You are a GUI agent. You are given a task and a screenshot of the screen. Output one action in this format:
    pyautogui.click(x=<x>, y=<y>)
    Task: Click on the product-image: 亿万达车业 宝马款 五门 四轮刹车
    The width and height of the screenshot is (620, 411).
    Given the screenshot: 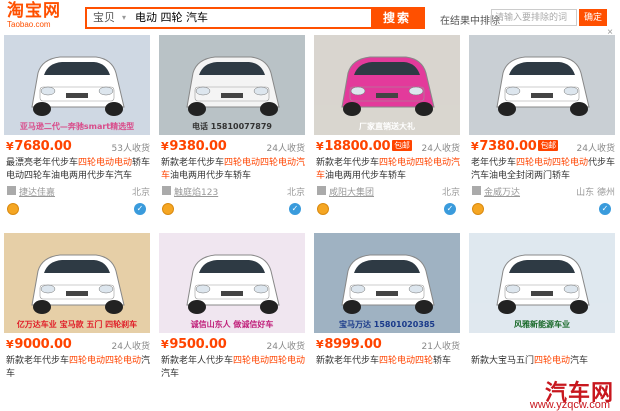 What is the action you would take?
    pyautogui.click(x=77, y=283)
    